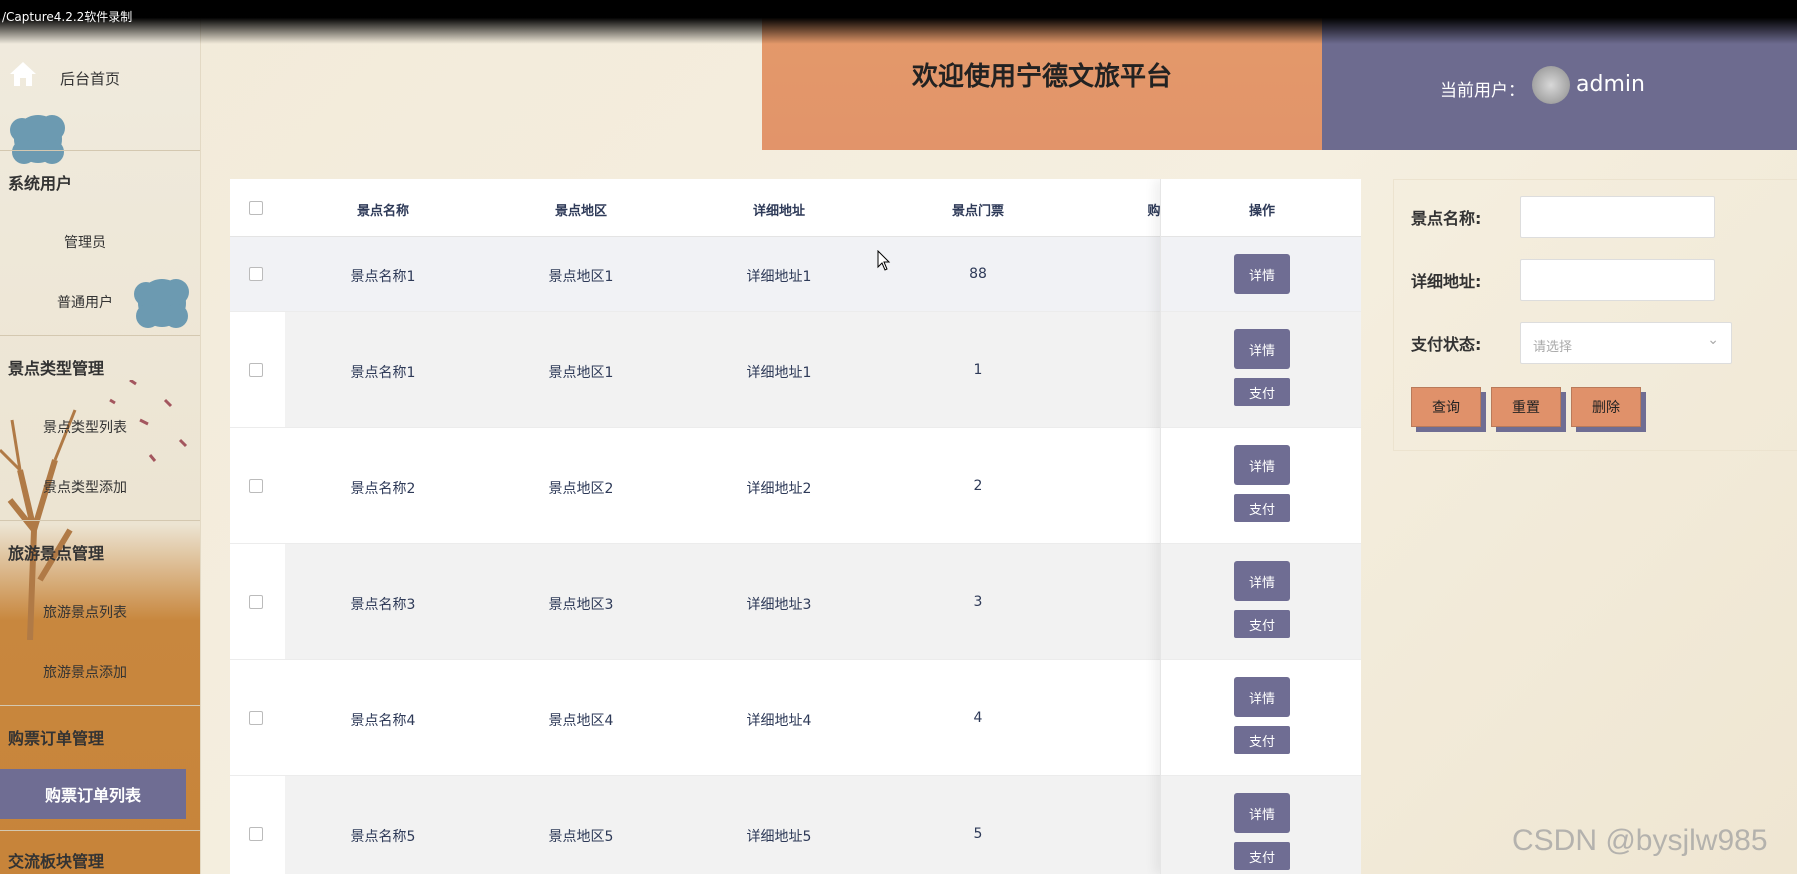  Describe the element at coordinates (85, 242) in the screenshot. I see `sidebar-item-admins: 管理员` at that location.